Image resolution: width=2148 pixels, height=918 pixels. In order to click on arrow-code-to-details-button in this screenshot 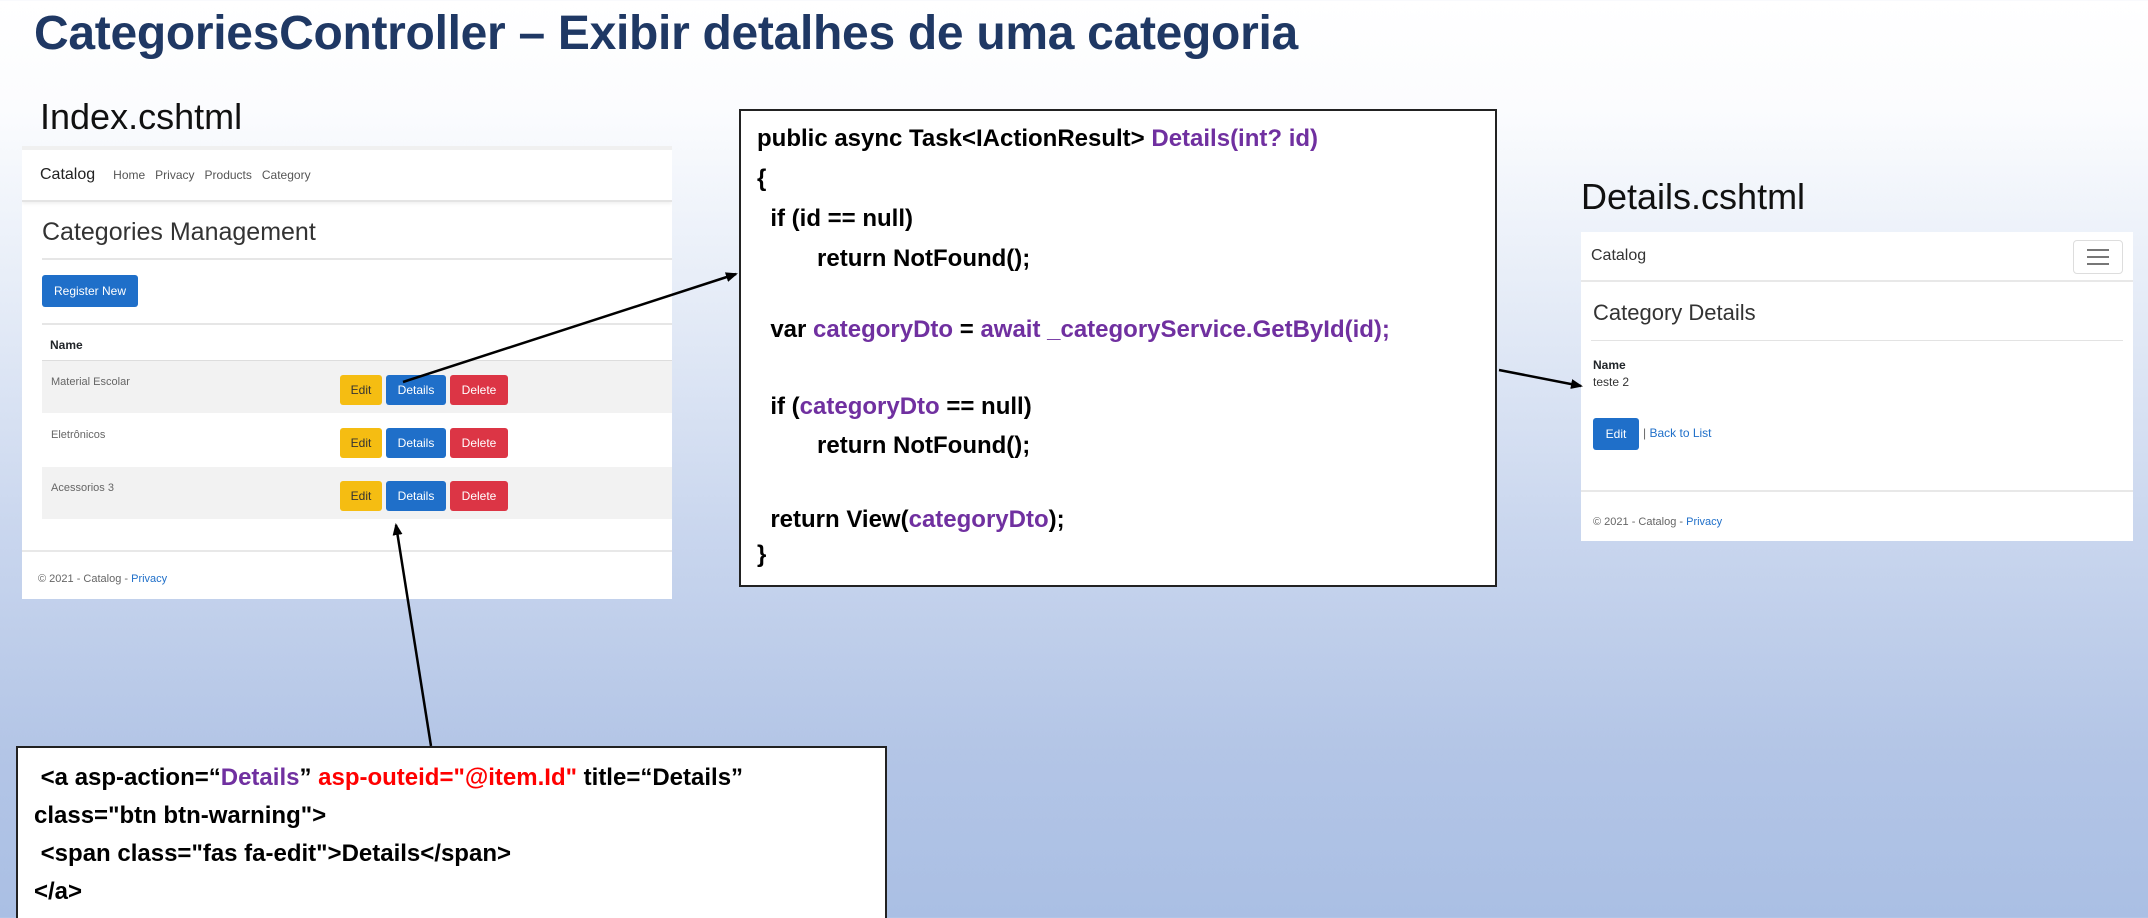, I will do `click(412, 635)`.